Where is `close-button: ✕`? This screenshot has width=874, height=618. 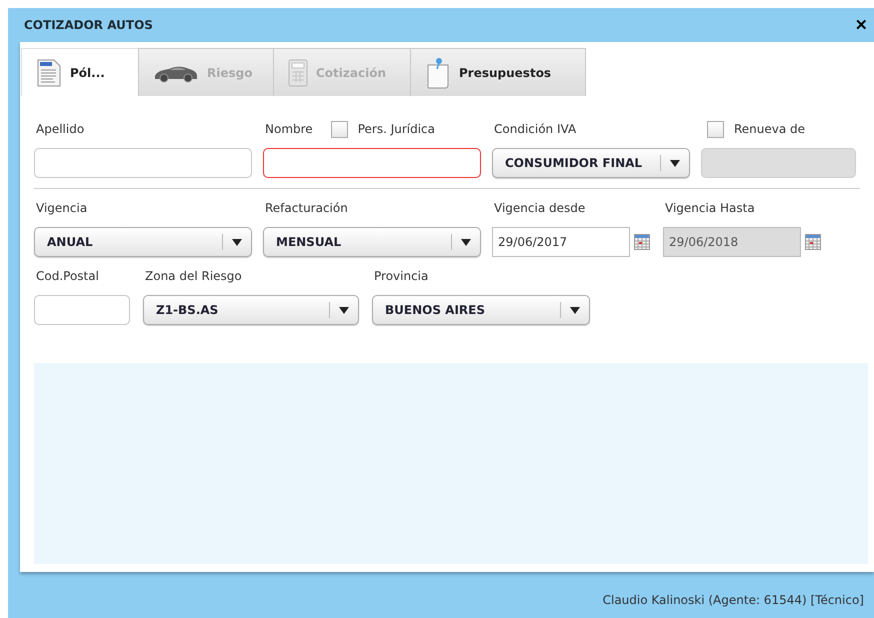
close-button: ✕ is located at coordinates (861, 25).